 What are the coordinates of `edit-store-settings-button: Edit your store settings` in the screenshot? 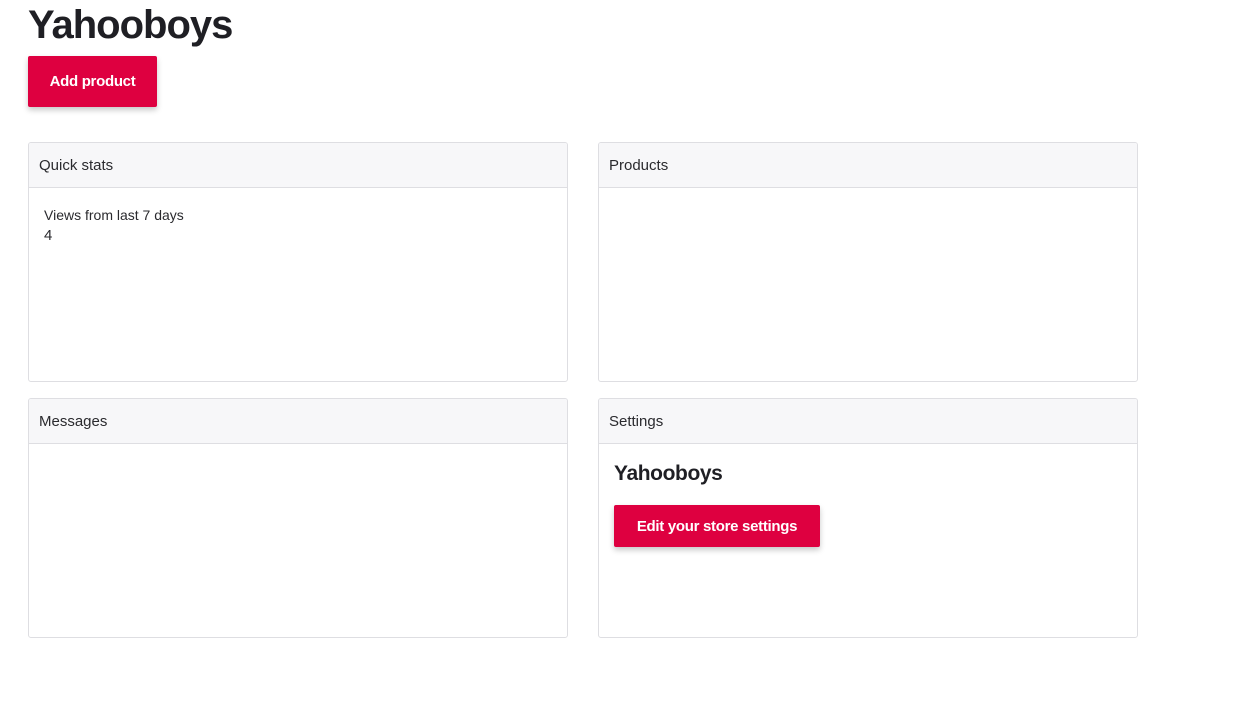 It's located at (717, 526).